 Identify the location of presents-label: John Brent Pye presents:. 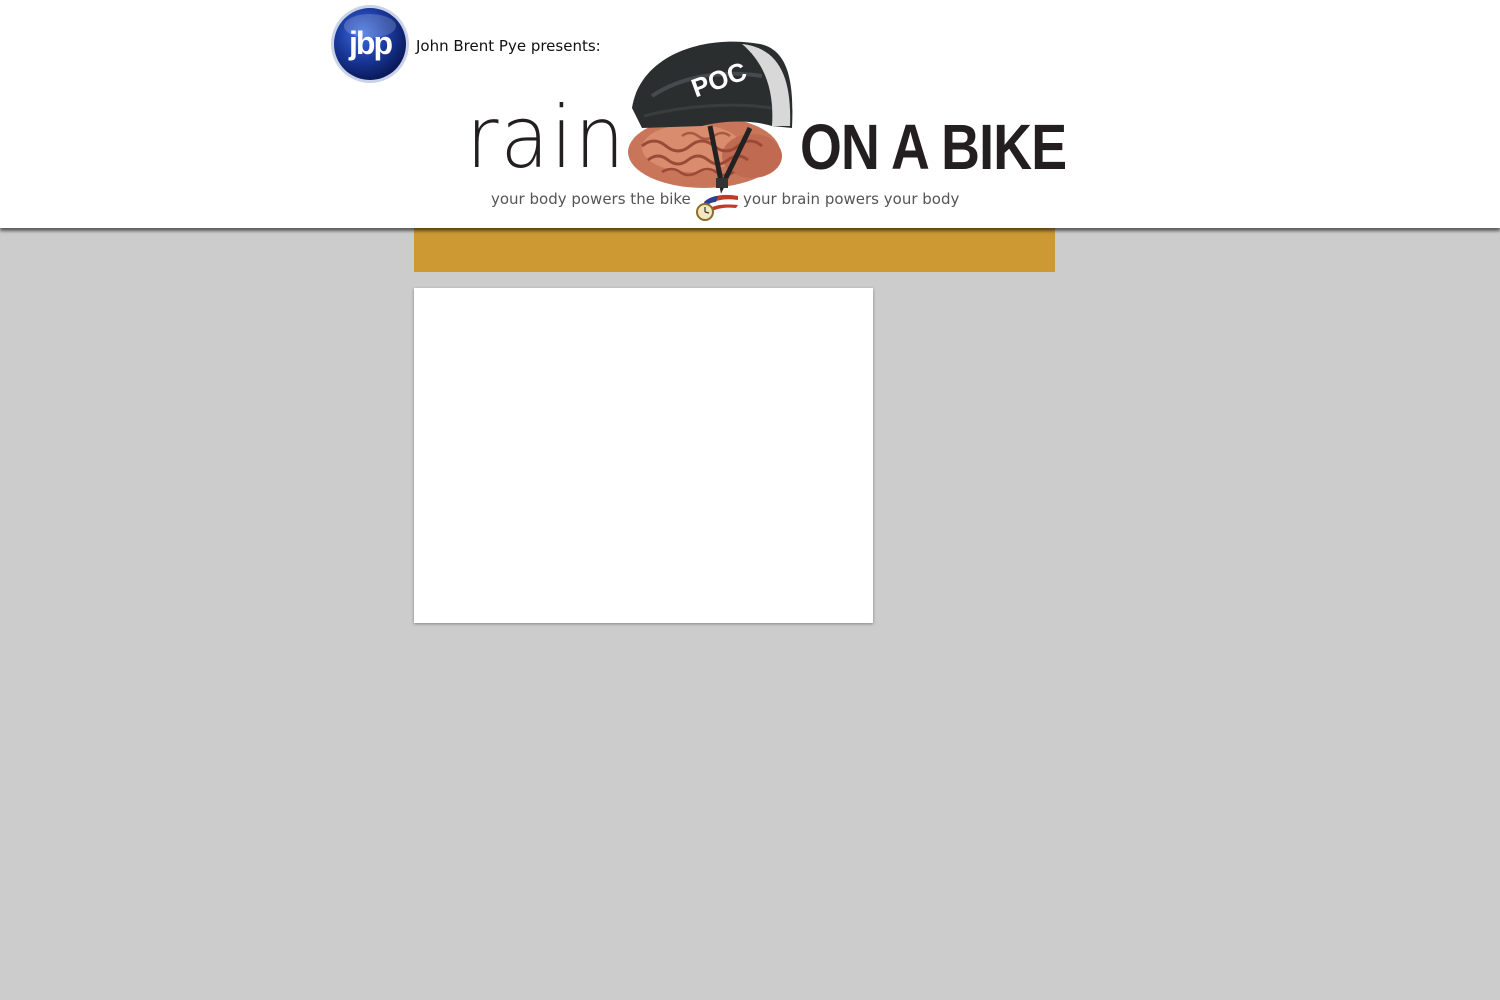
(508, 46).